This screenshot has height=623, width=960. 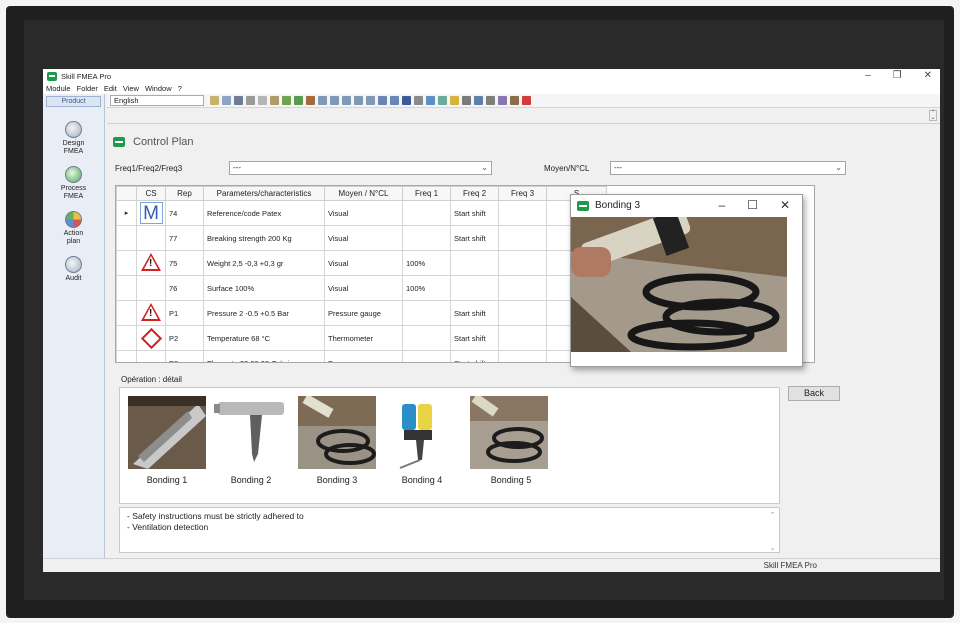 I want to click on popup-maximize-button: ☐, so click(x=752, y=205).